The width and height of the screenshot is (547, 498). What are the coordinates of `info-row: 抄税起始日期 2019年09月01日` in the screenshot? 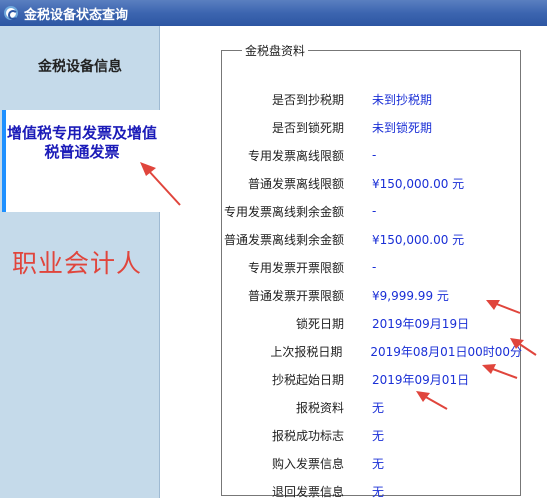 It's located at (372, 379).